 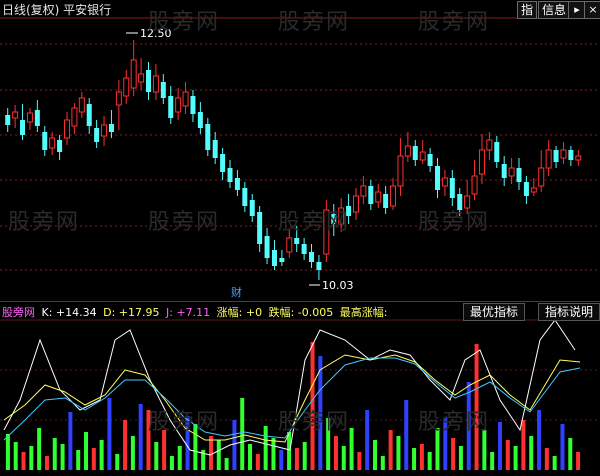 What do you see at coordinates (527, 10) in the screenshot?
I see `index-button: 指` at bounding box center [527, 10].